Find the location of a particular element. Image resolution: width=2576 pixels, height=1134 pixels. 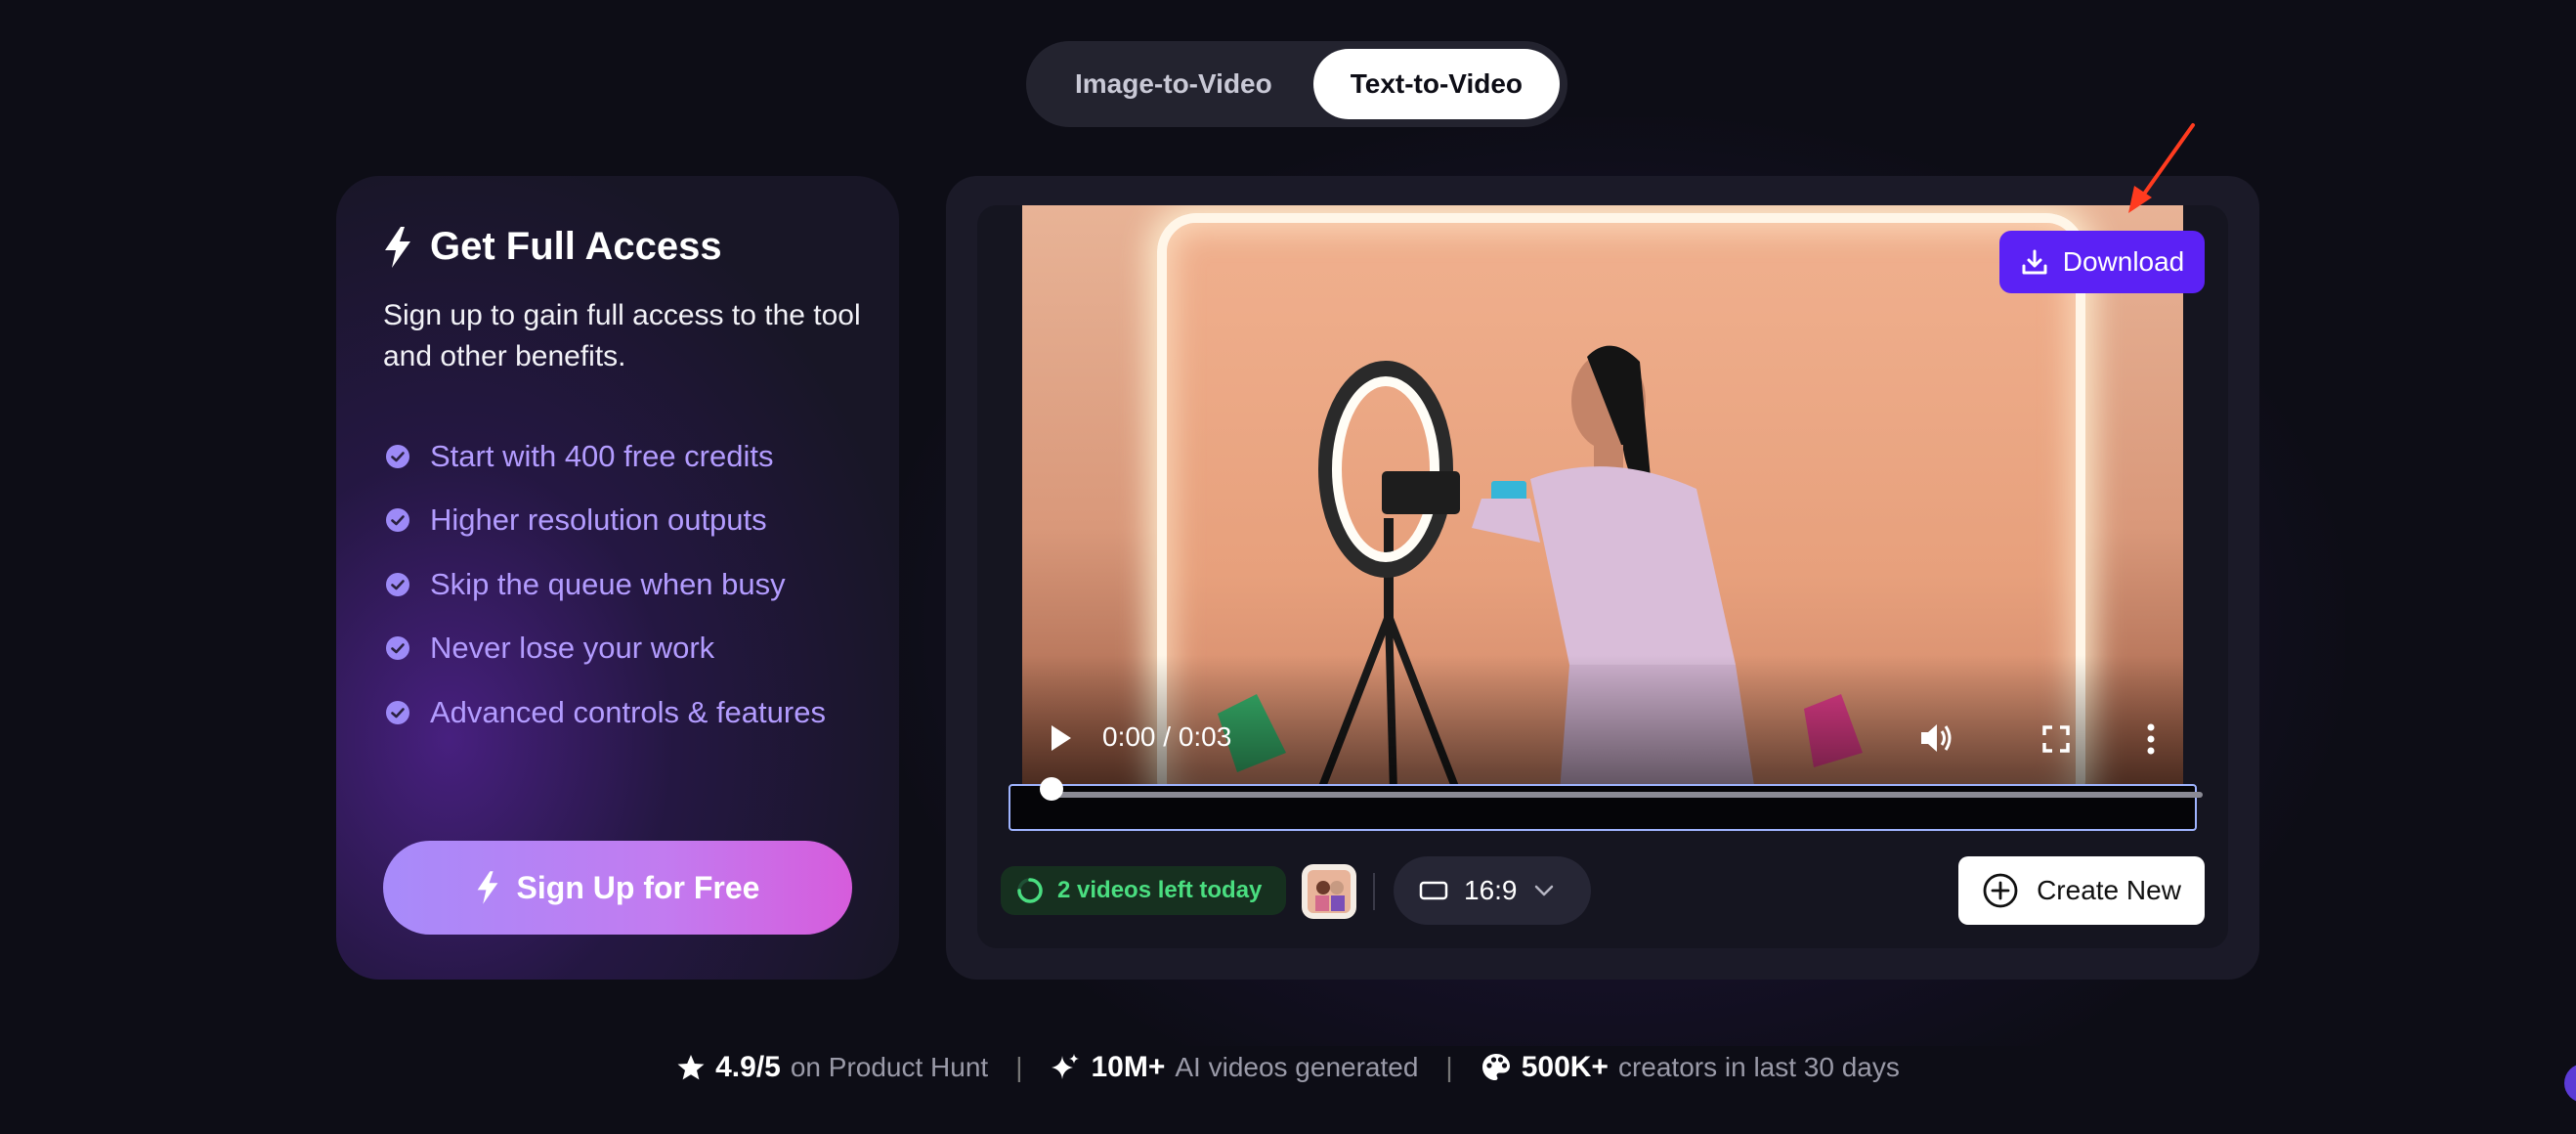

benefit-item: Skip the queue when busy is located at coordinates (605, 584).